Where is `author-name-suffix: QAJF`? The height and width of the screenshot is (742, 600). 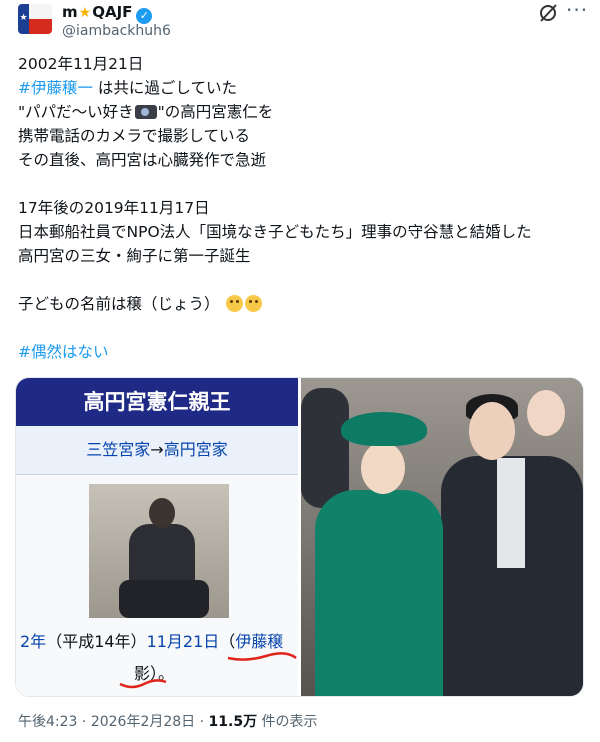
author-name-suffix: QAJF is located at coordinates (112, 12).